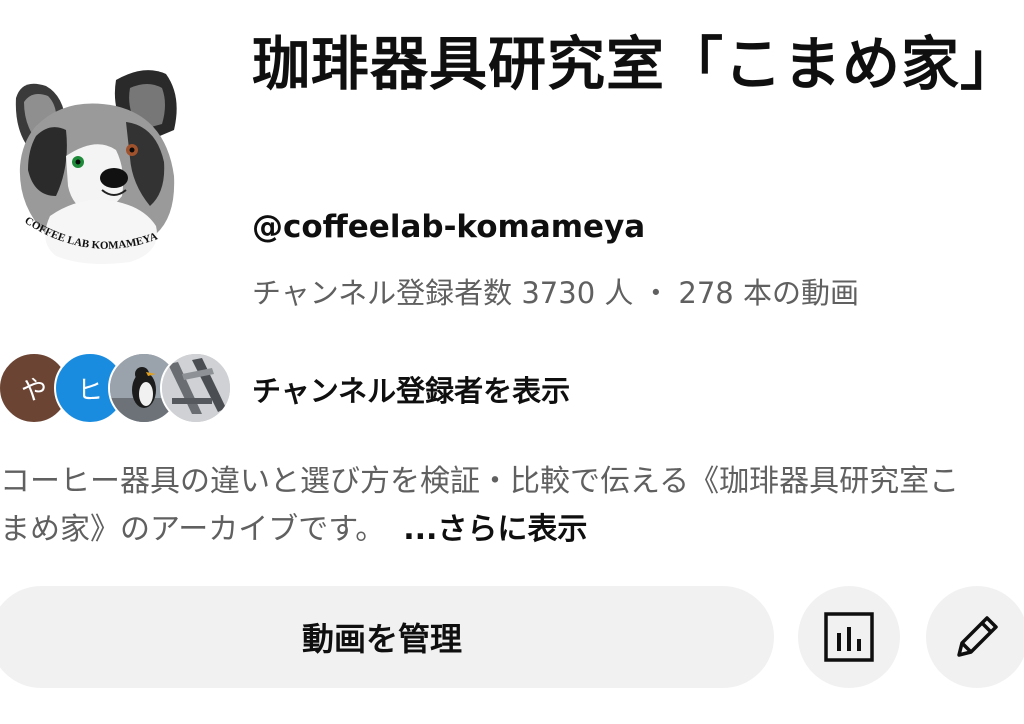 Image resolution: width=1024 pixels, height=724 pixels. What do you see at coordinates (411, 391) in the screenshot?
I see `view-subscribers-label: チャンネル登録者を表示` at bounding box center [411, 391].